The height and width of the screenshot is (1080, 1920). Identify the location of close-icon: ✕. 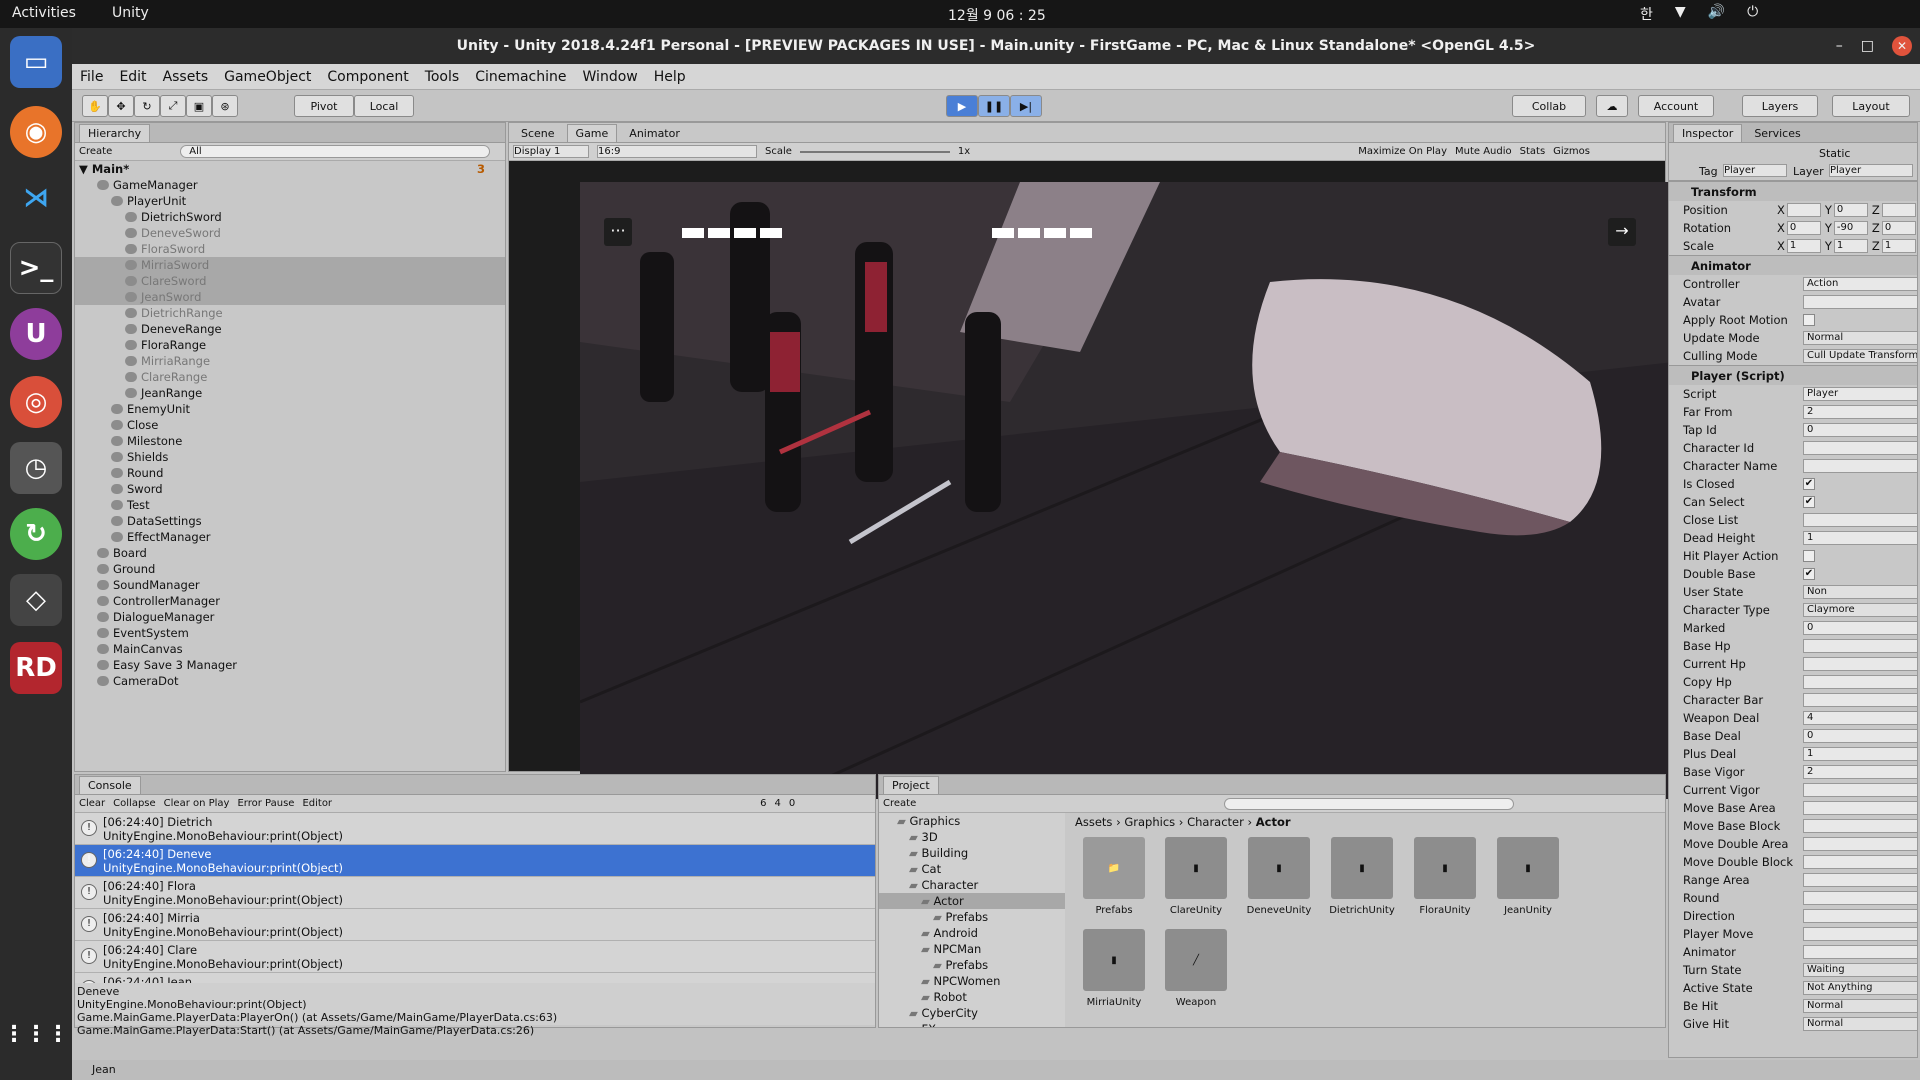
(1902, 46).